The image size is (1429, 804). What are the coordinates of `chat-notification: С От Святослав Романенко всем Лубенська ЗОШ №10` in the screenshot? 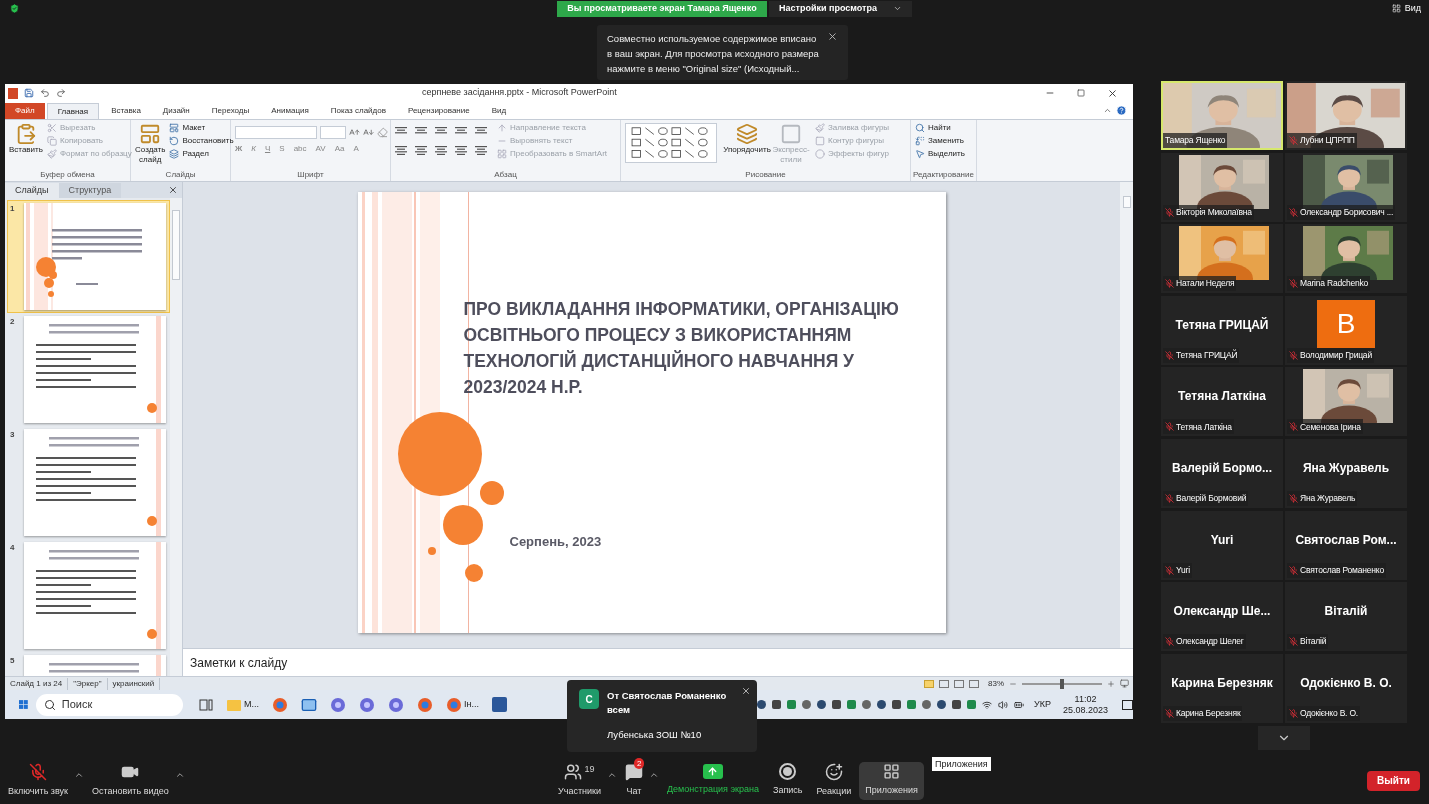 It's located at (662, 716).